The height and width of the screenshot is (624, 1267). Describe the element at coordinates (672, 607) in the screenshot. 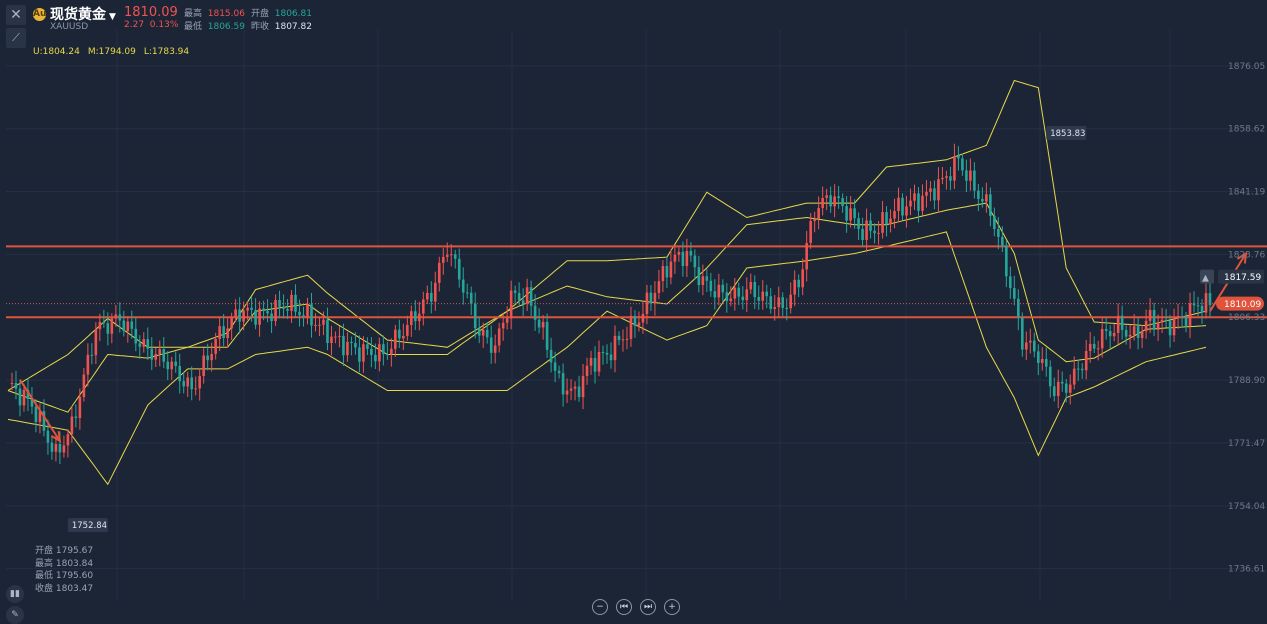

I see `zoom-in-icon: +` at that location.